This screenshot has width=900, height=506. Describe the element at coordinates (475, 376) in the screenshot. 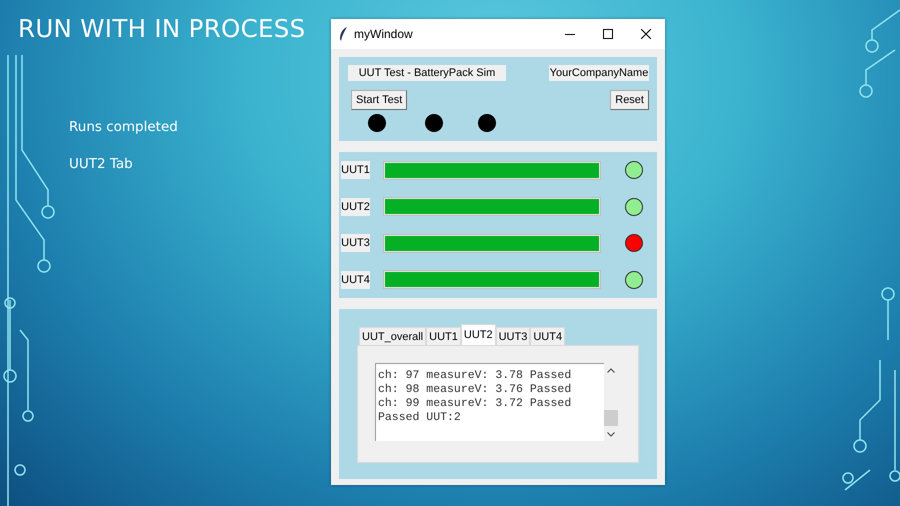

I see `log-line: ch: 97 measureV: 3.78 Passed` at that location.